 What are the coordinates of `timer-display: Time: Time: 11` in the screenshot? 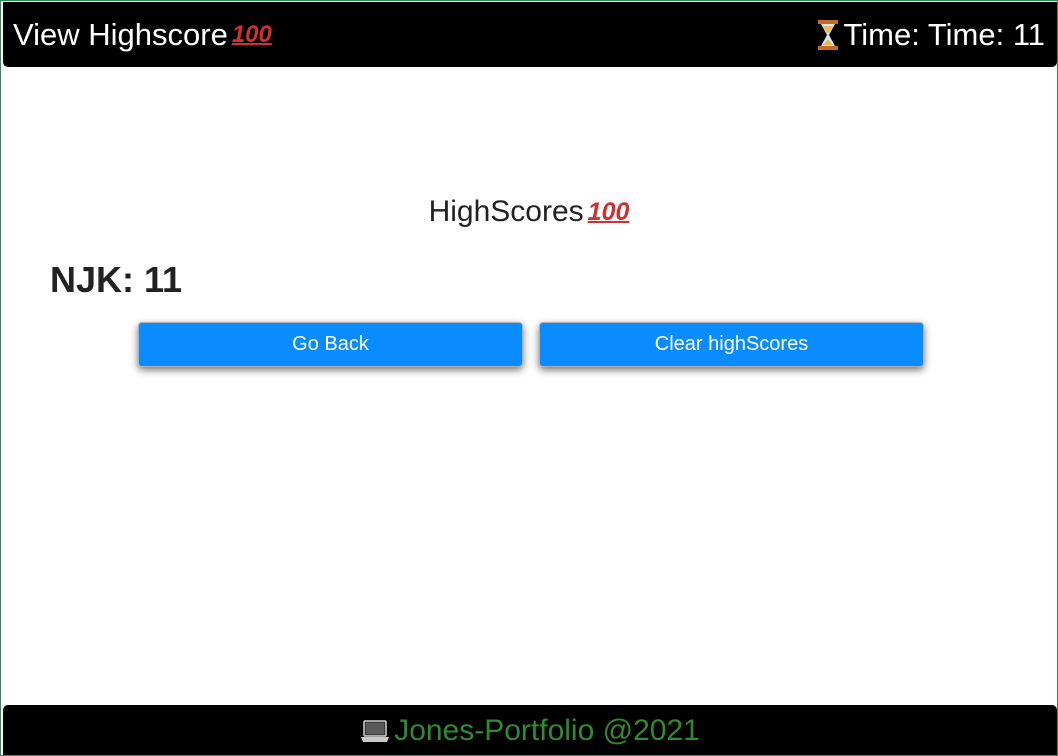 It's located at (931, 34).